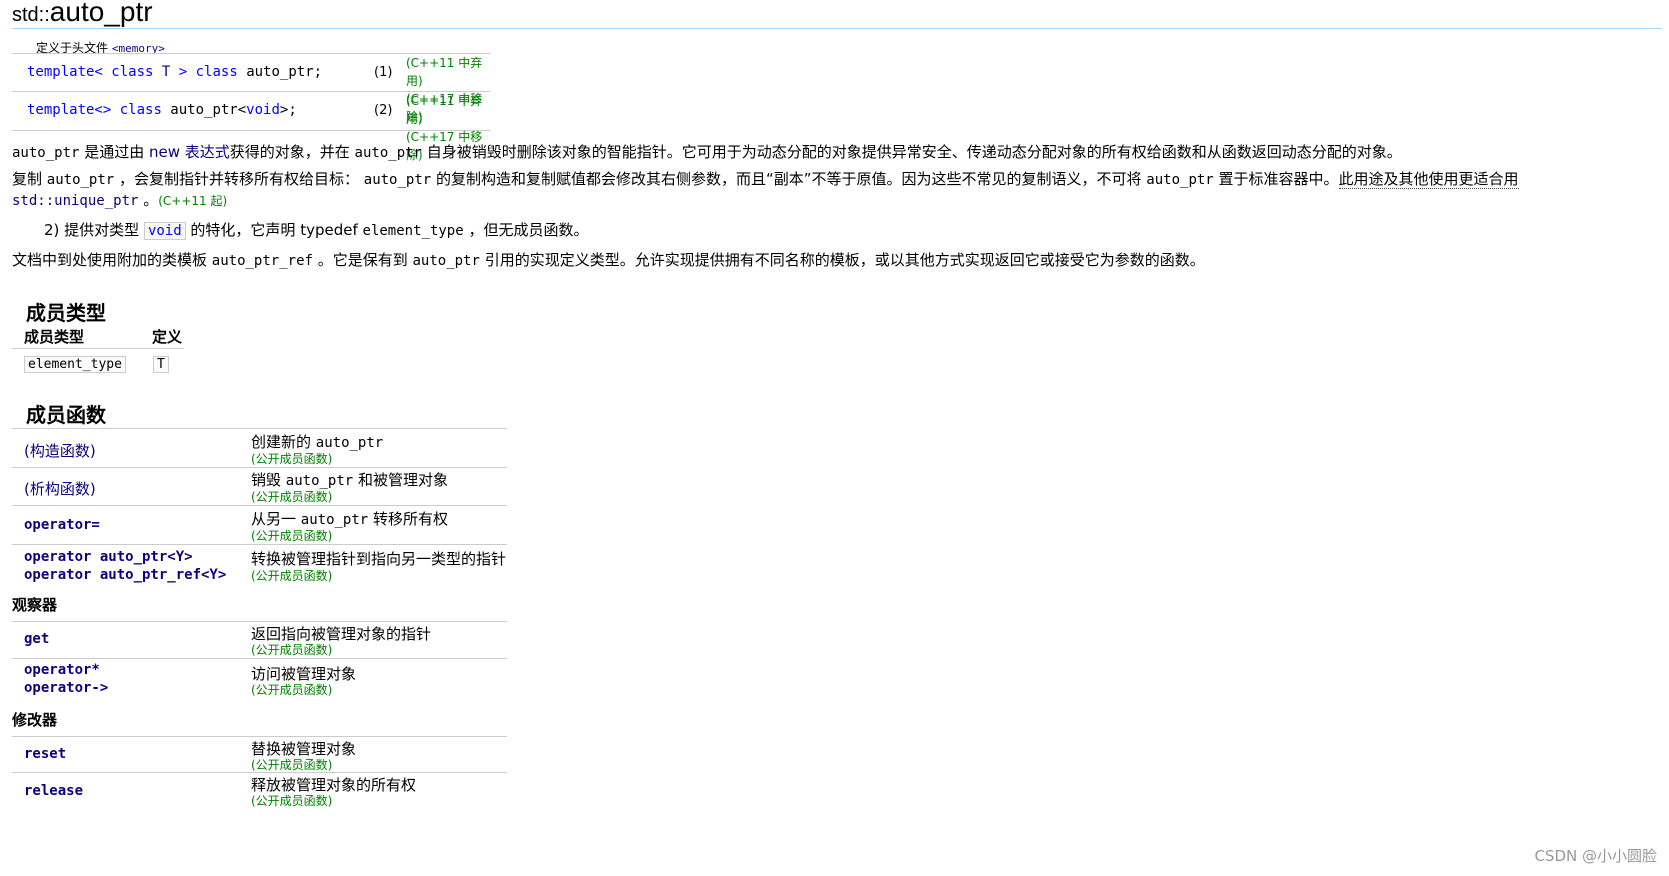  Describe the element at coordinates (60, 450) in the screenshot. I see `constructor-link: (构造函数)` at that location.